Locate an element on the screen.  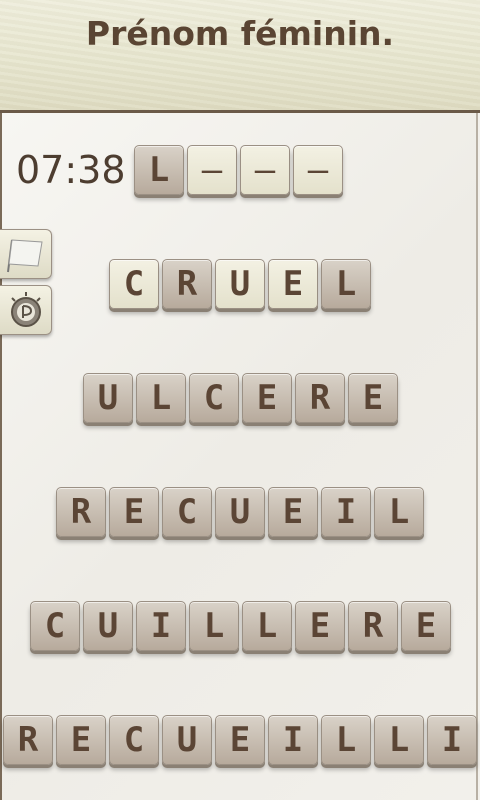
answer-tile: L is located at coordinates (159, 170).